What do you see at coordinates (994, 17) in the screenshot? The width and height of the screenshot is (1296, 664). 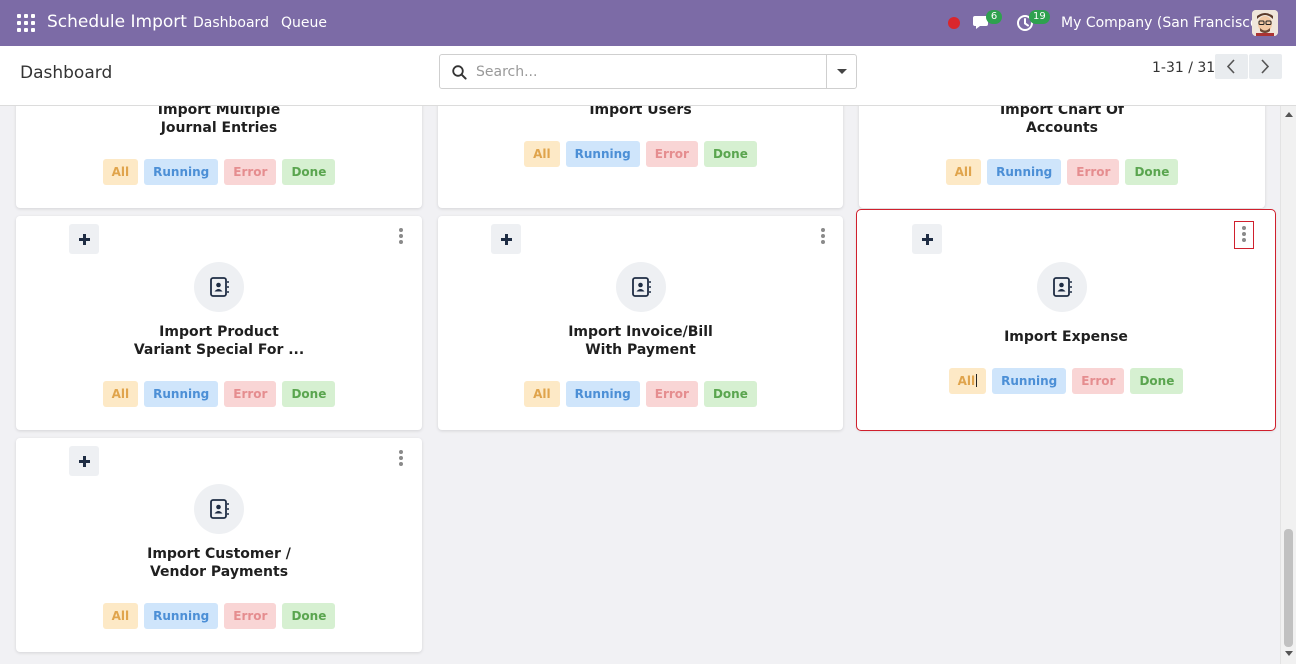 I see `chat-count-badge: 6` at bounding box center [994, 17].